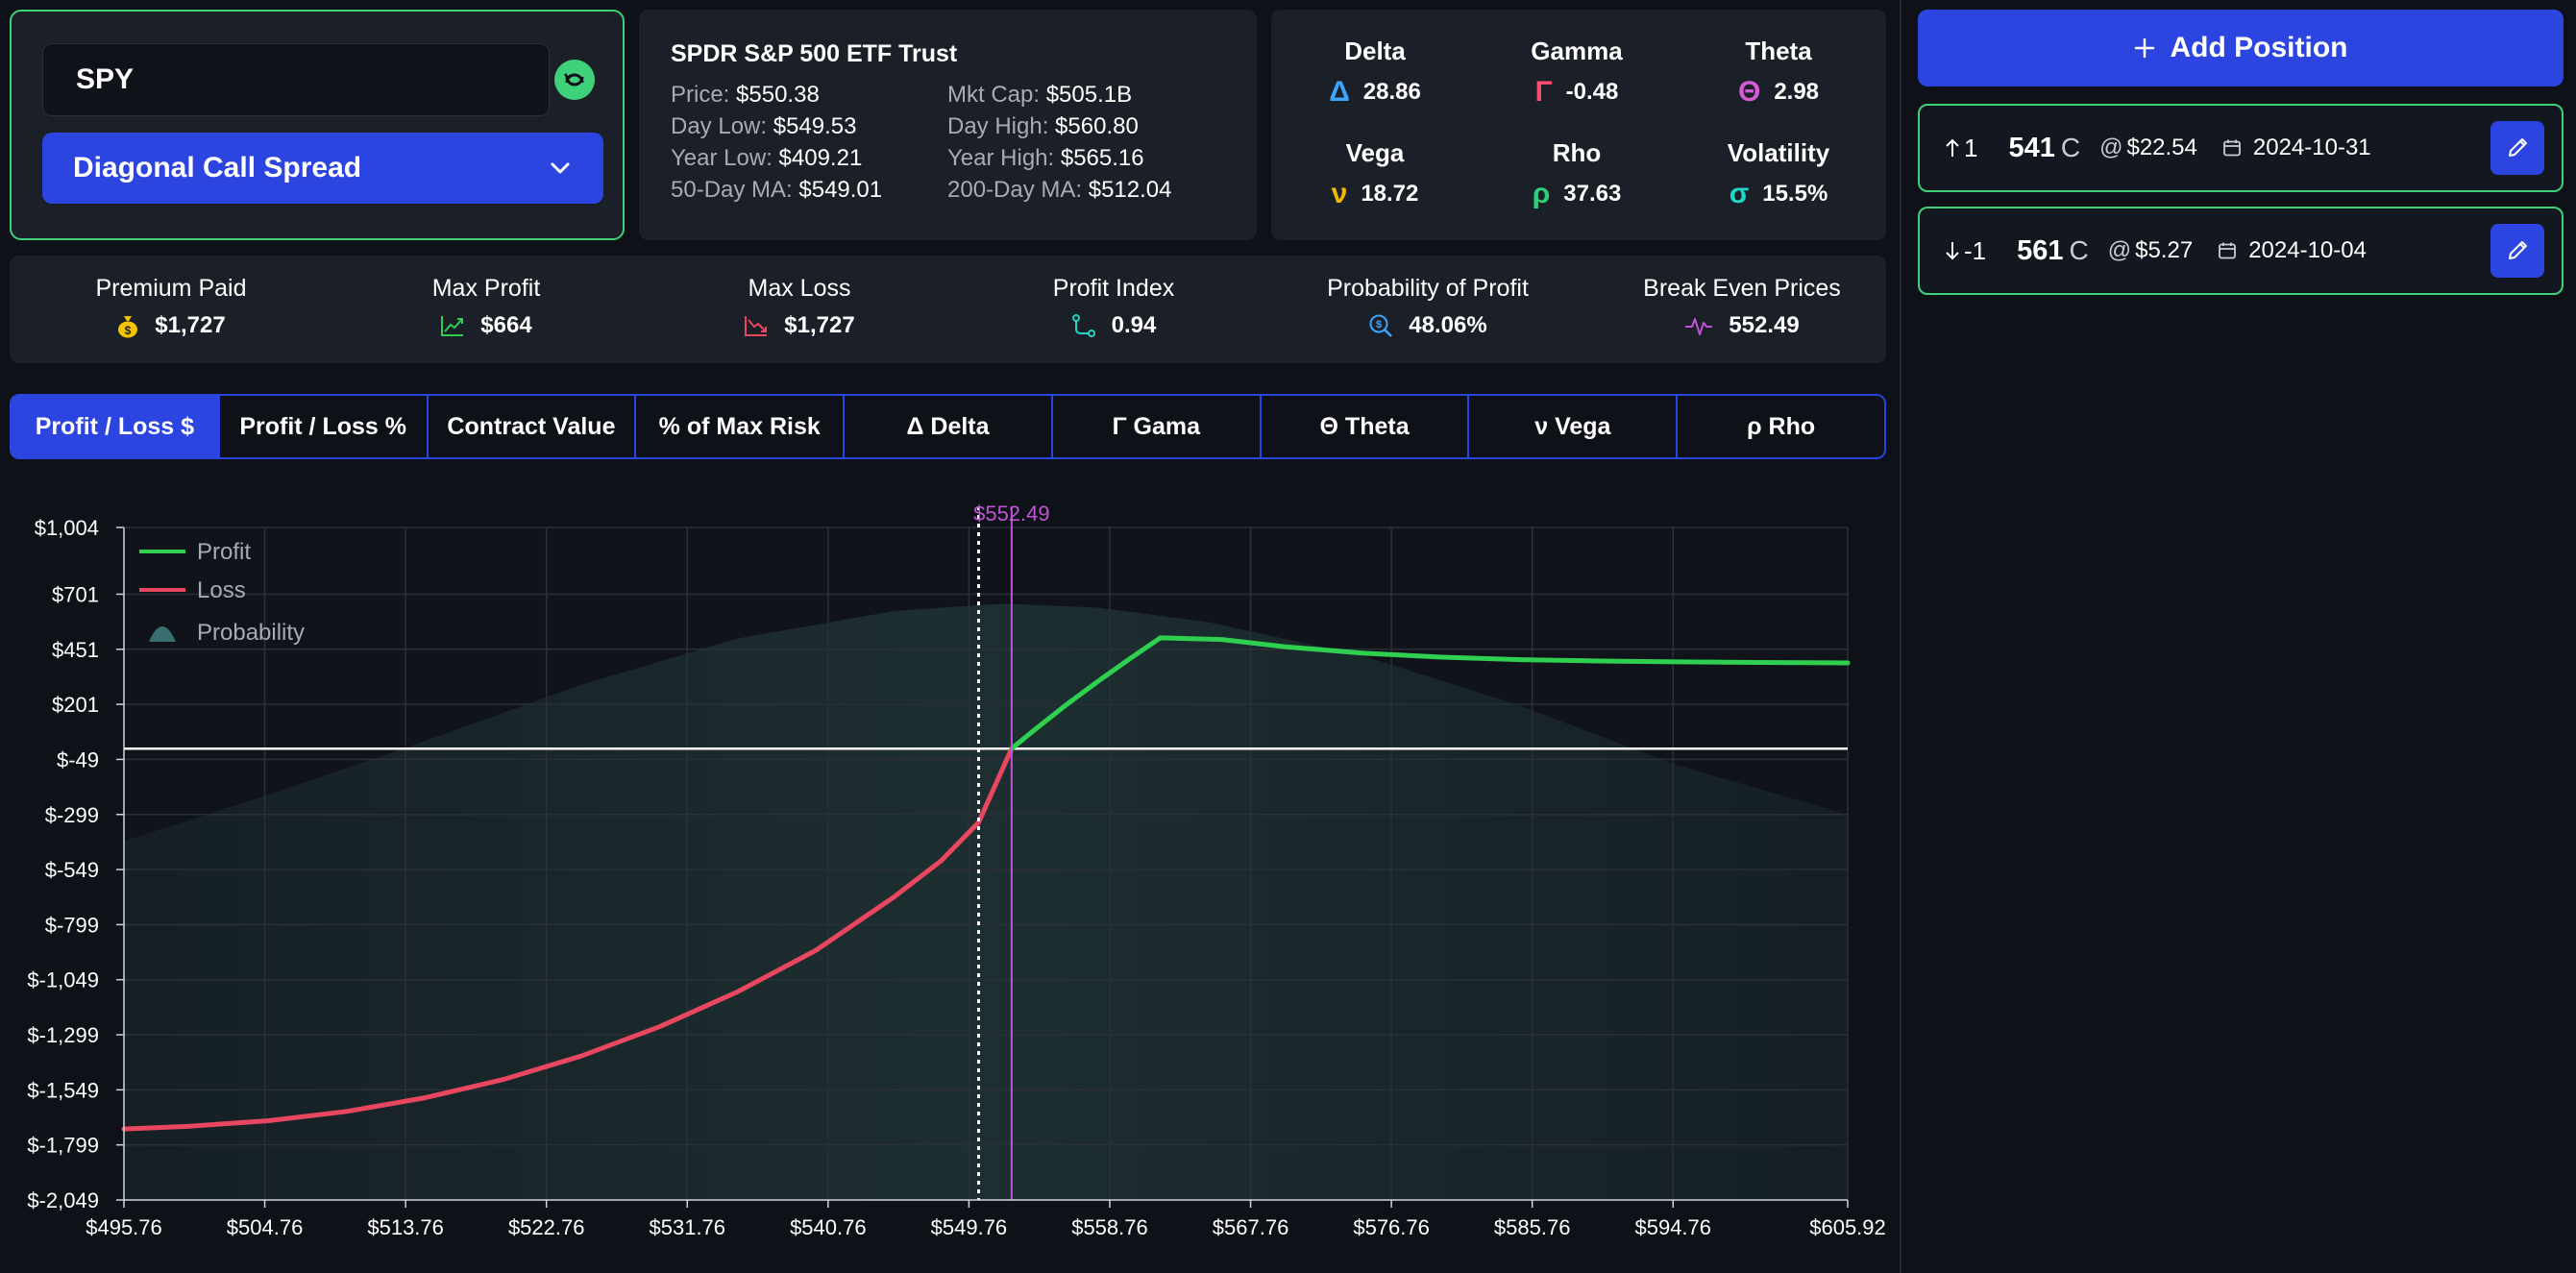 The width and height of the screenshot is (2576, 1273). Describe the element at coordinates (2150, 250) in the screenshot. I see `position-price: @ $5.27` at that location.